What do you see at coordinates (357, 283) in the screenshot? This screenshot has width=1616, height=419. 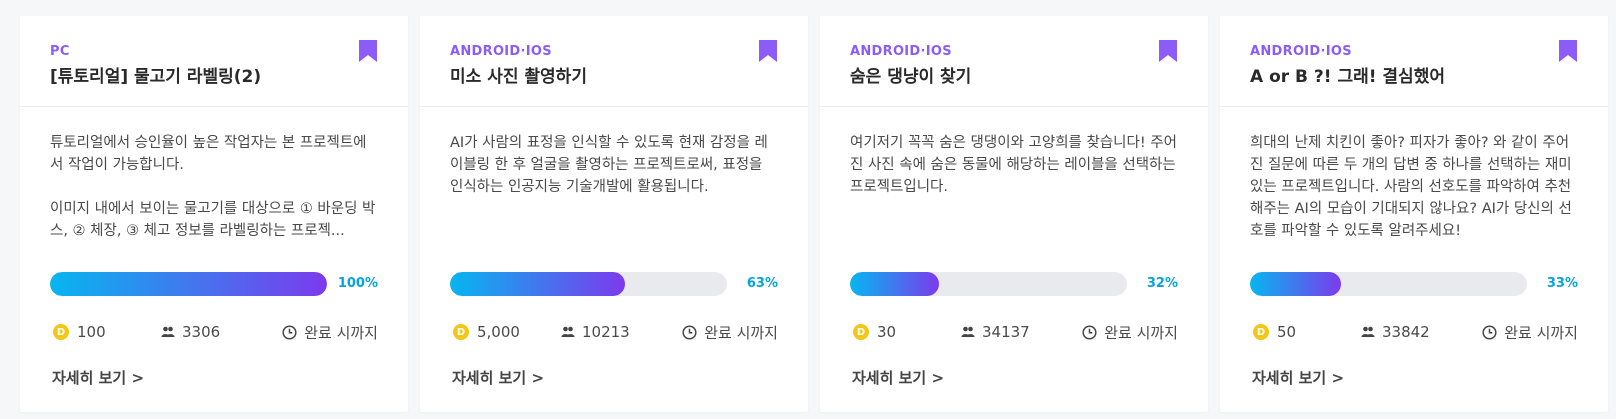 I see `progress-percent: 100%` at bounding box center [357, 283].